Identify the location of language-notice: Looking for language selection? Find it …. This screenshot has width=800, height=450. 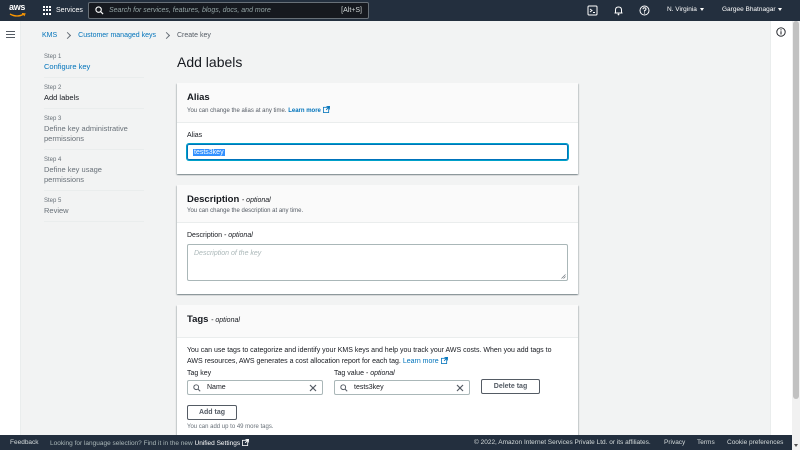
(150, 442).